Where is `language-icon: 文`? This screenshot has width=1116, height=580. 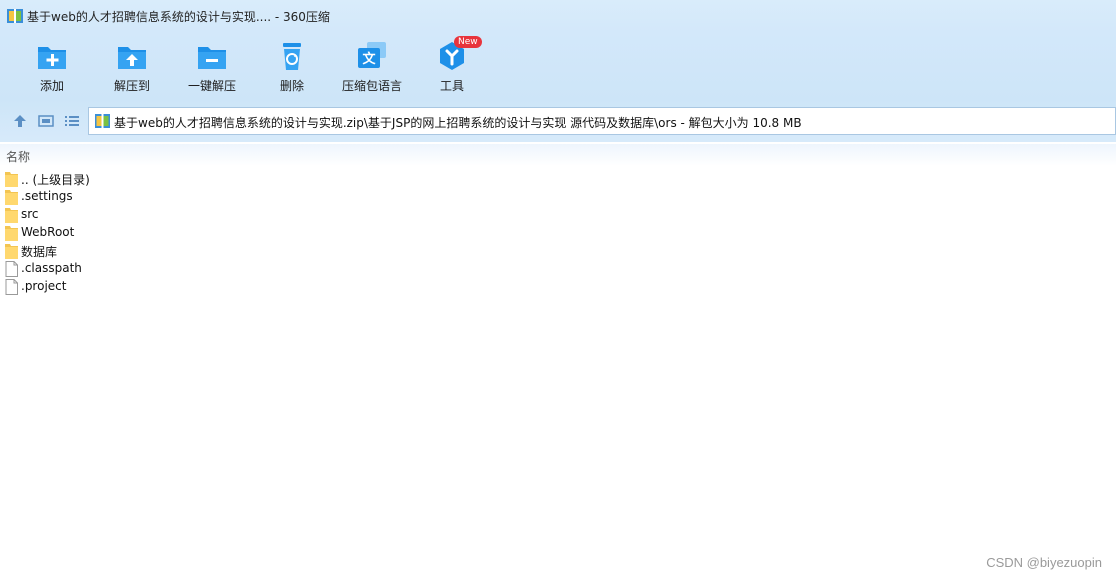 language-icon: 文 is located at coordinates (372, 55).